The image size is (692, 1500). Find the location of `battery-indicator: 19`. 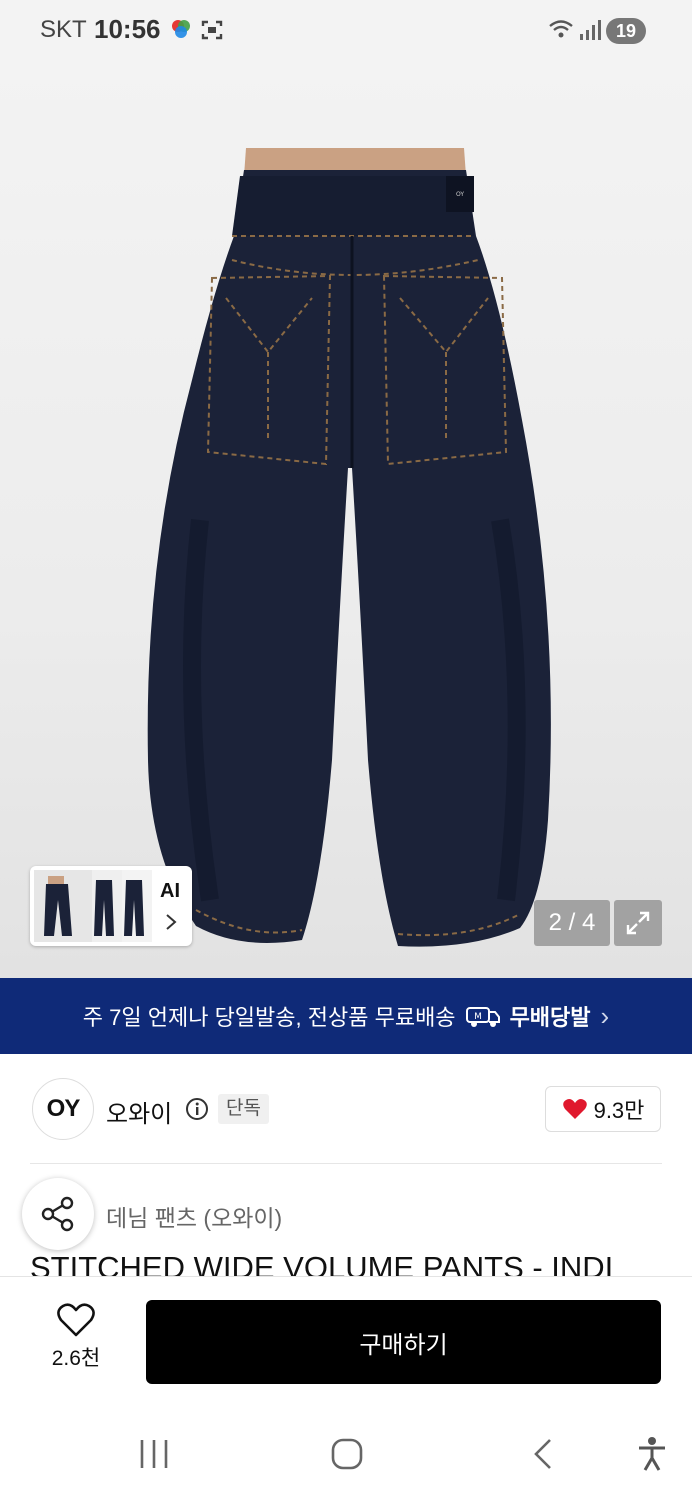

battery-indicator: 19 is located at coordinates (626, 31).